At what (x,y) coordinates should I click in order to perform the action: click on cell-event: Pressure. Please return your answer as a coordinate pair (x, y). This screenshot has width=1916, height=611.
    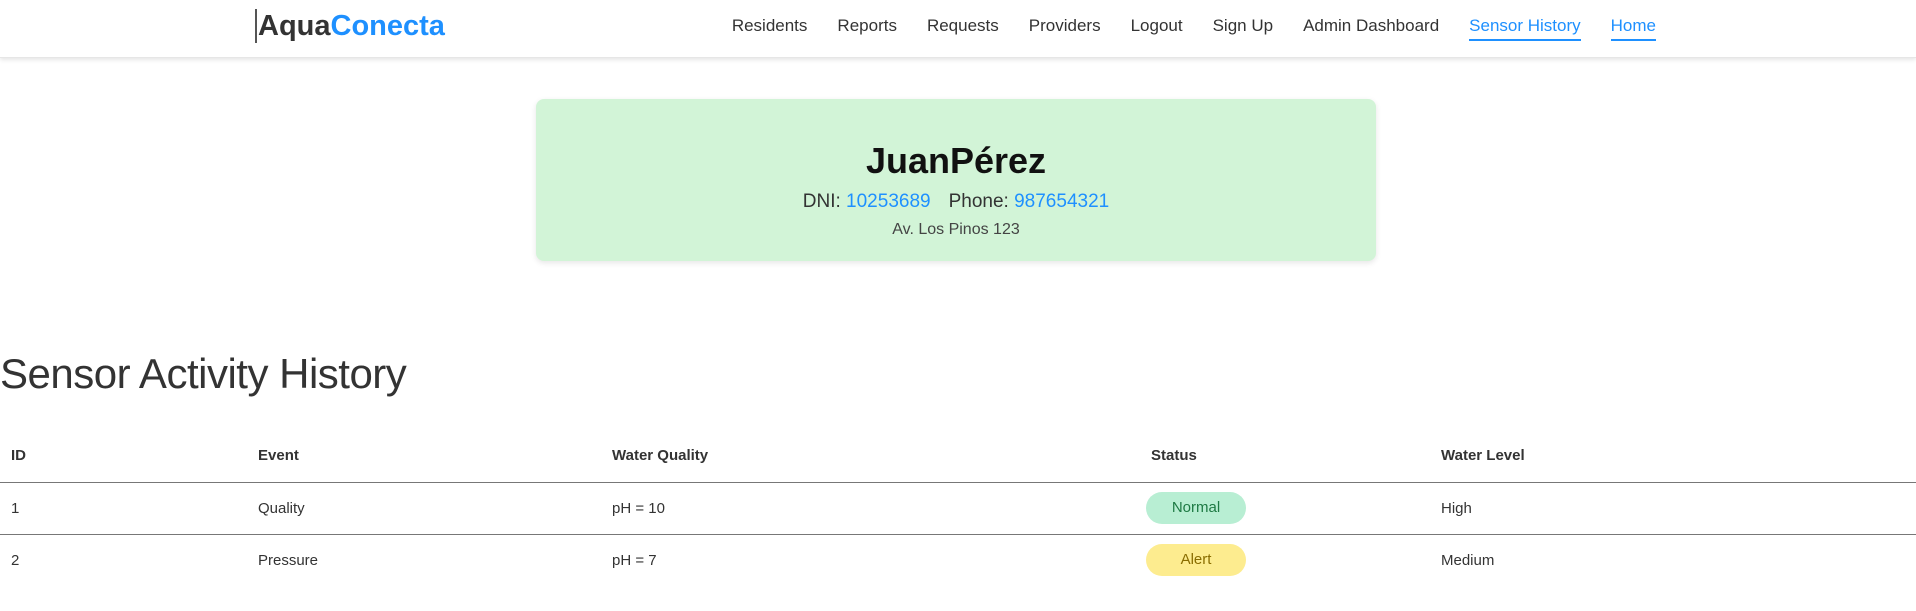
    Looking at the image, I should click on (288, 560).